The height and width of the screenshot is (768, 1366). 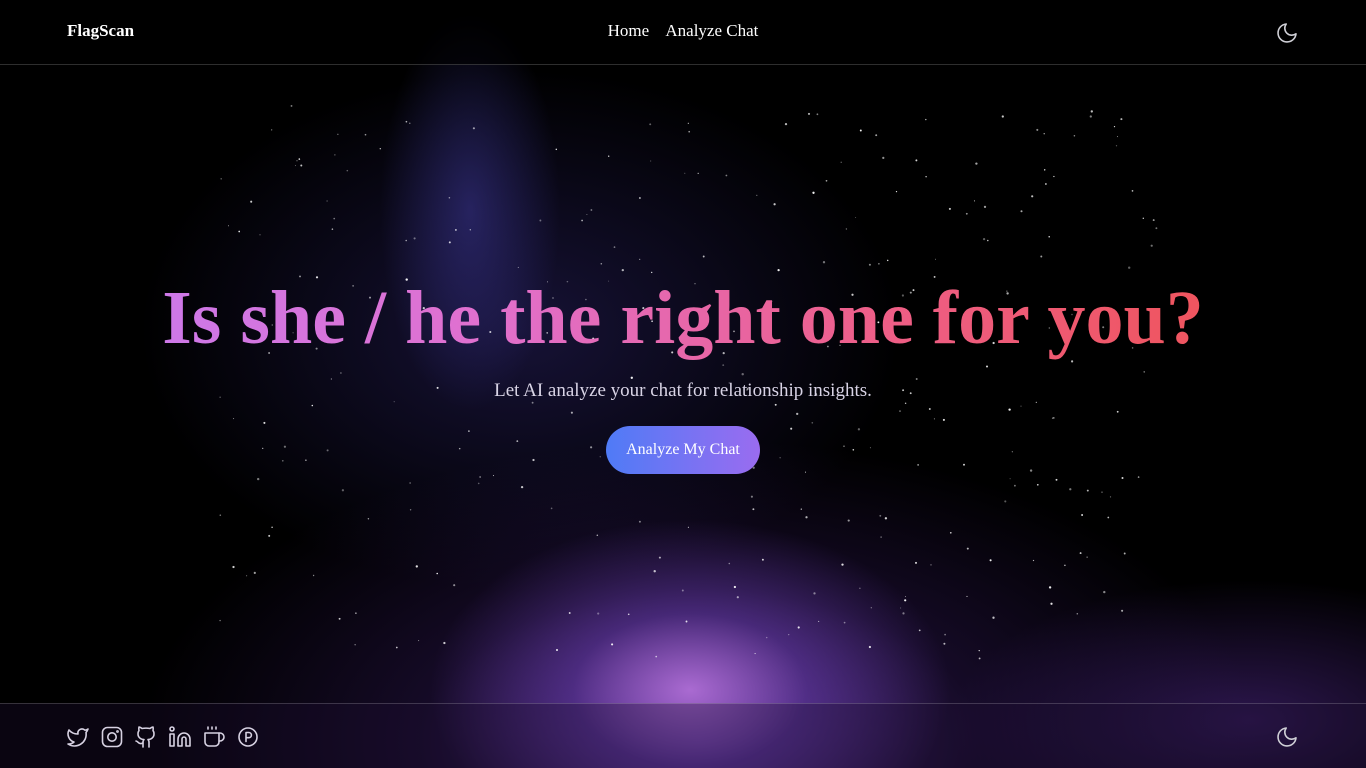 I want to click on footer-theme-toggle-button, so click(x=1287, y=737).